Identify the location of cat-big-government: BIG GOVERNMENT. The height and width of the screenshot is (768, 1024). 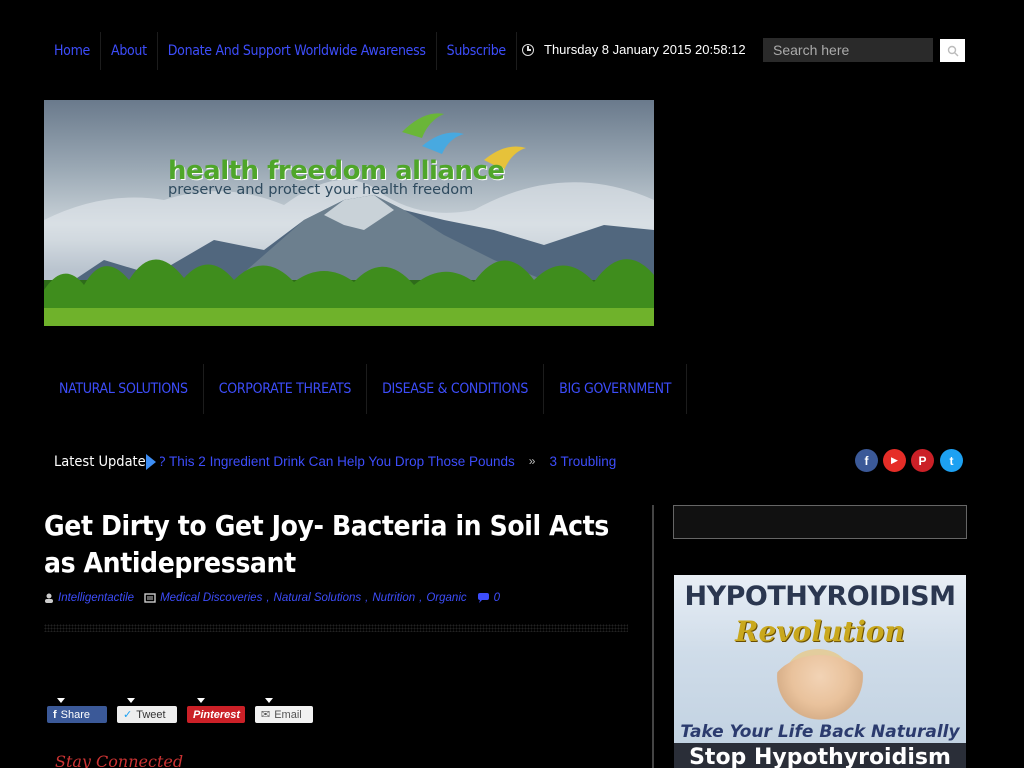
(616, 389).